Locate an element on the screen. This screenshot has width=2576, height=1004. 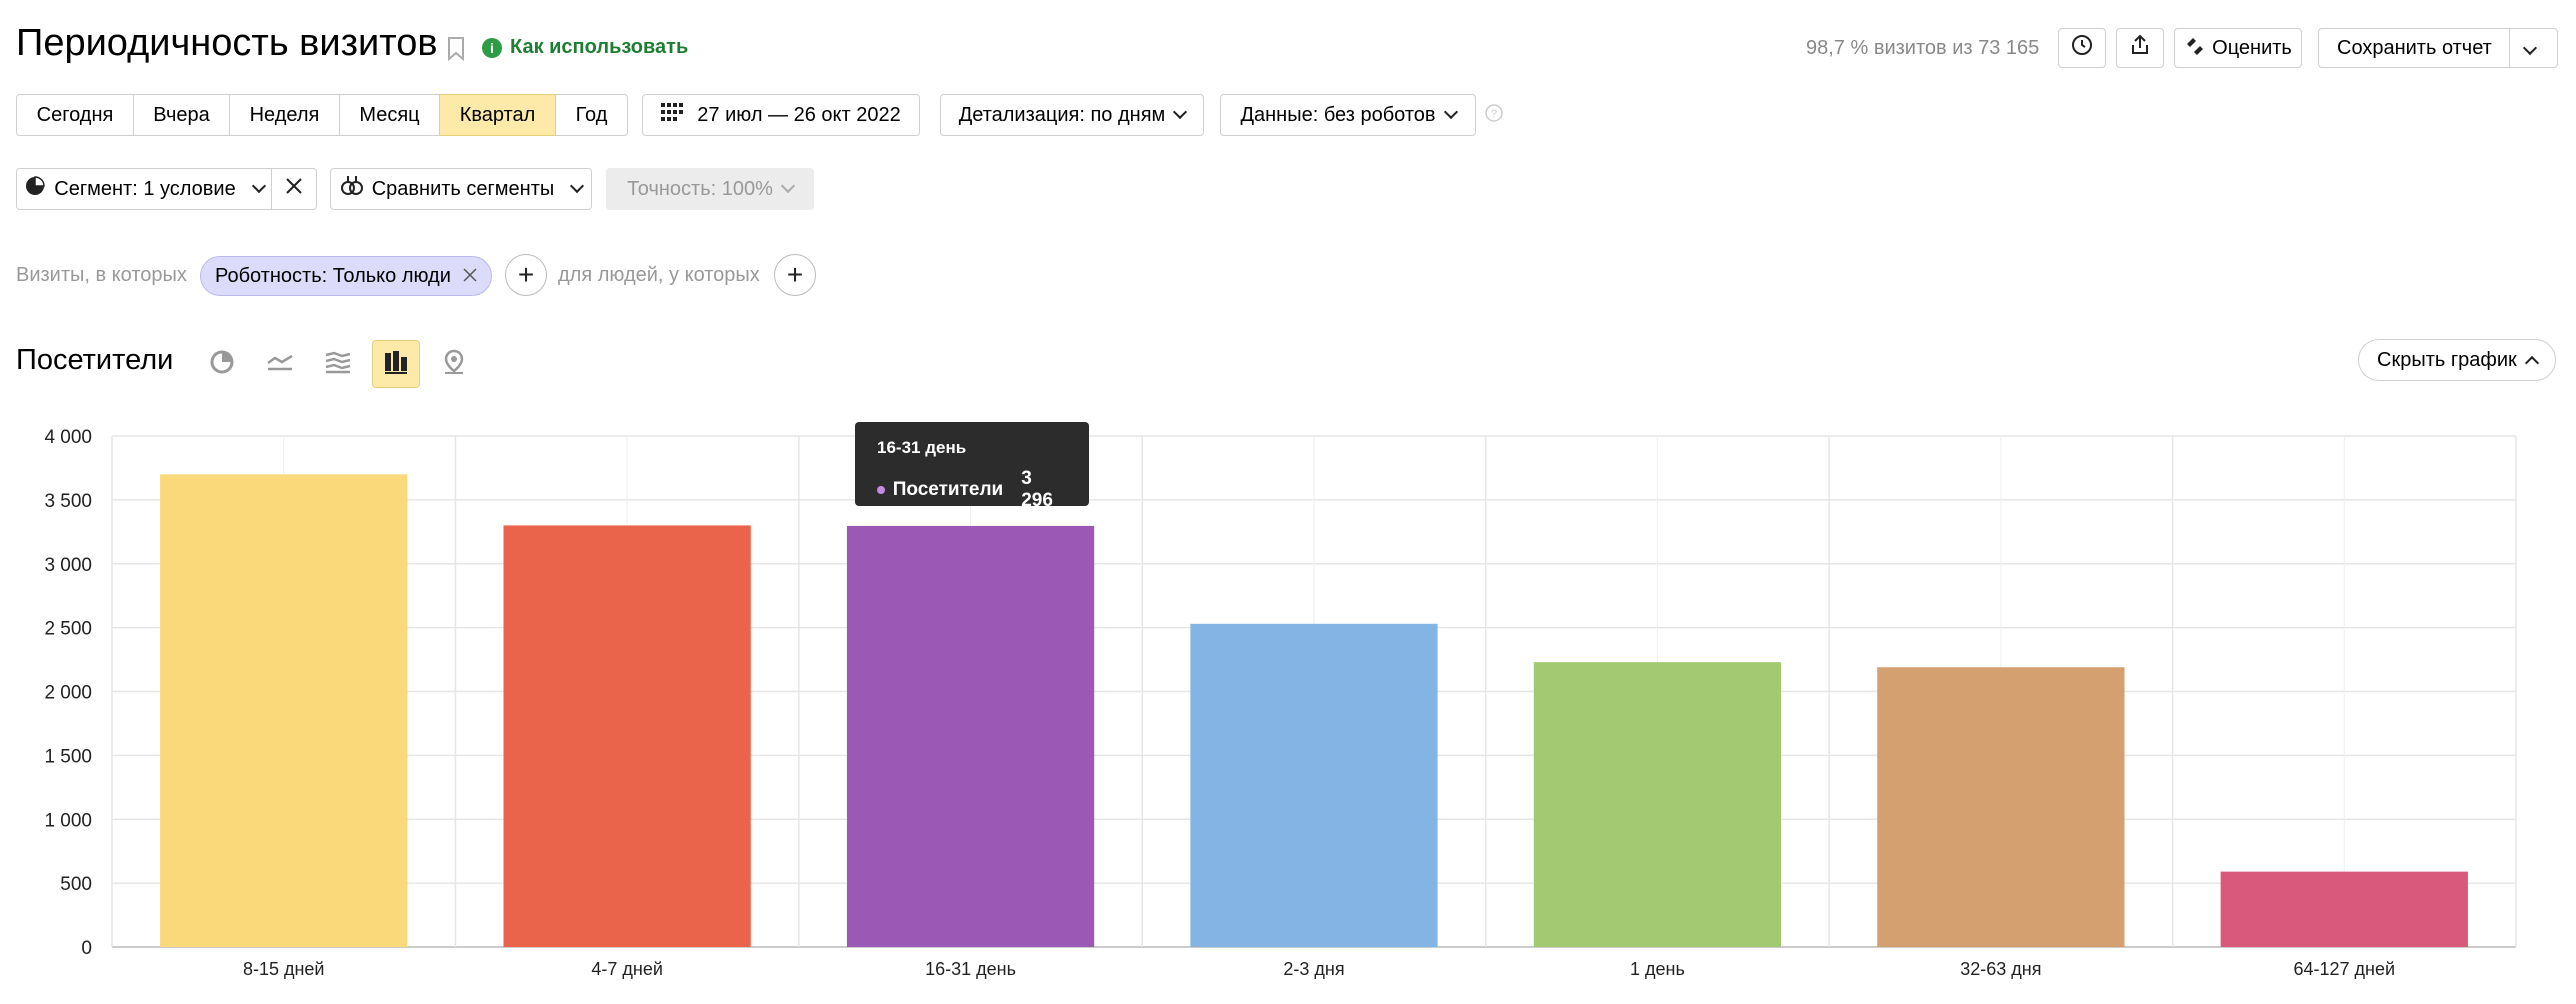
period-selector: Сегодня Вчера Неделя Месяц Квартал Год is located at coordinates (322, 115).